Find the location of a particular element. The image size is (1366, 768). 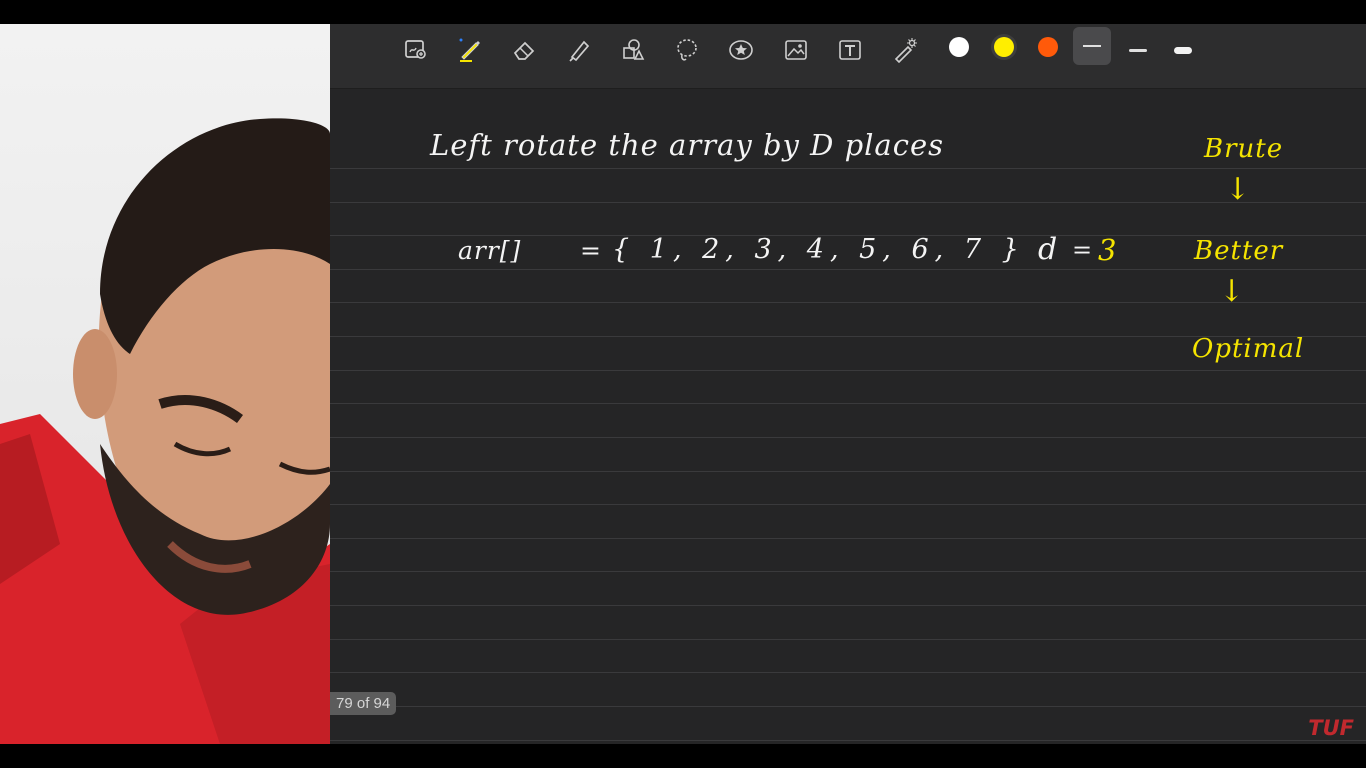

eraser-icon is located at coordinates (524, 50).